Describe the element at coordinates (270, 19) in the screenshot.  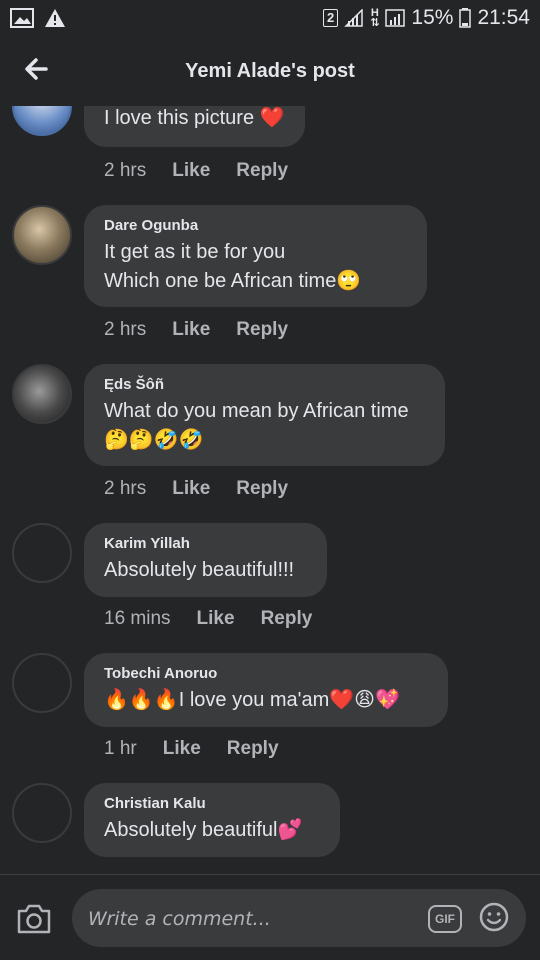
I see `status-bar: 2 H ⇅ 15% 21:54` at that location.